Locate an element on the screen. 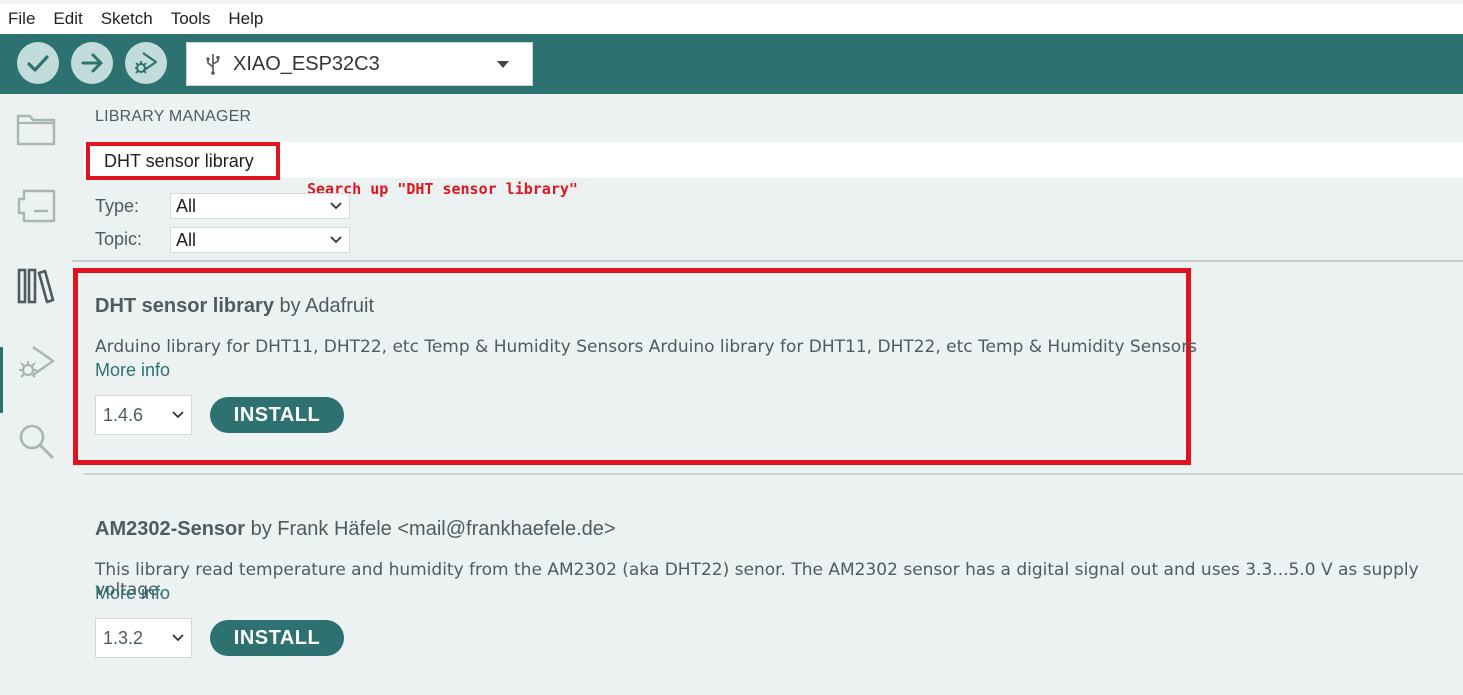  type-filter-label: Type: is located at coordinates (117, 206).